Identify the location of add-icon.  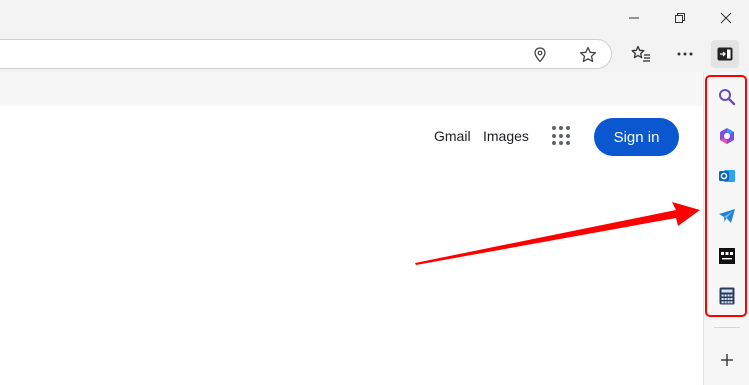
(727, 360).